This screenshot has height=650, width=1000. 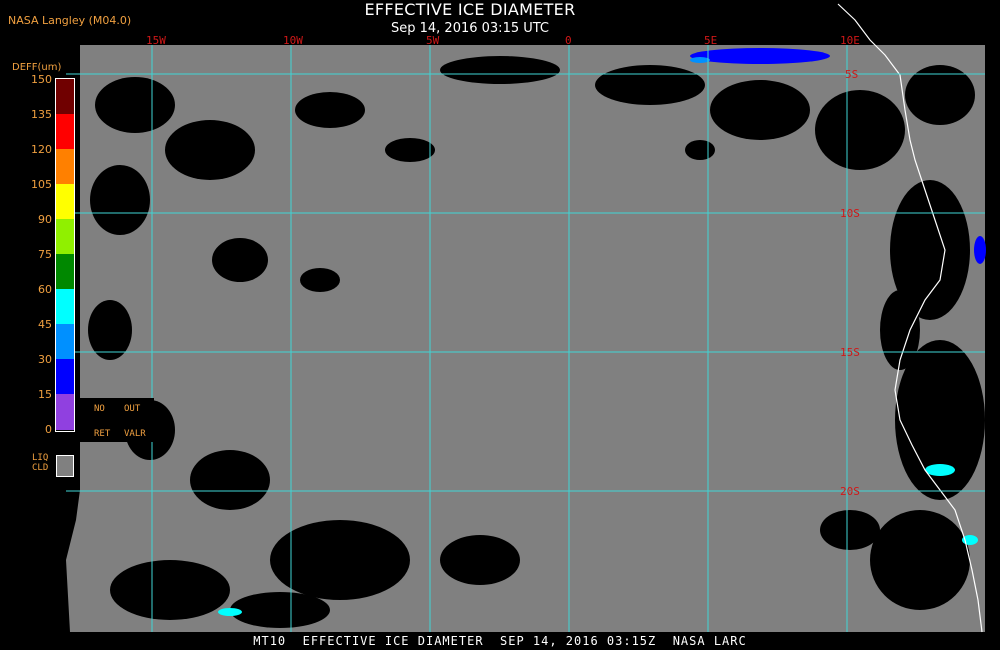 I want to click on liquid-cloud-swatch, so click(x=65, y=466).